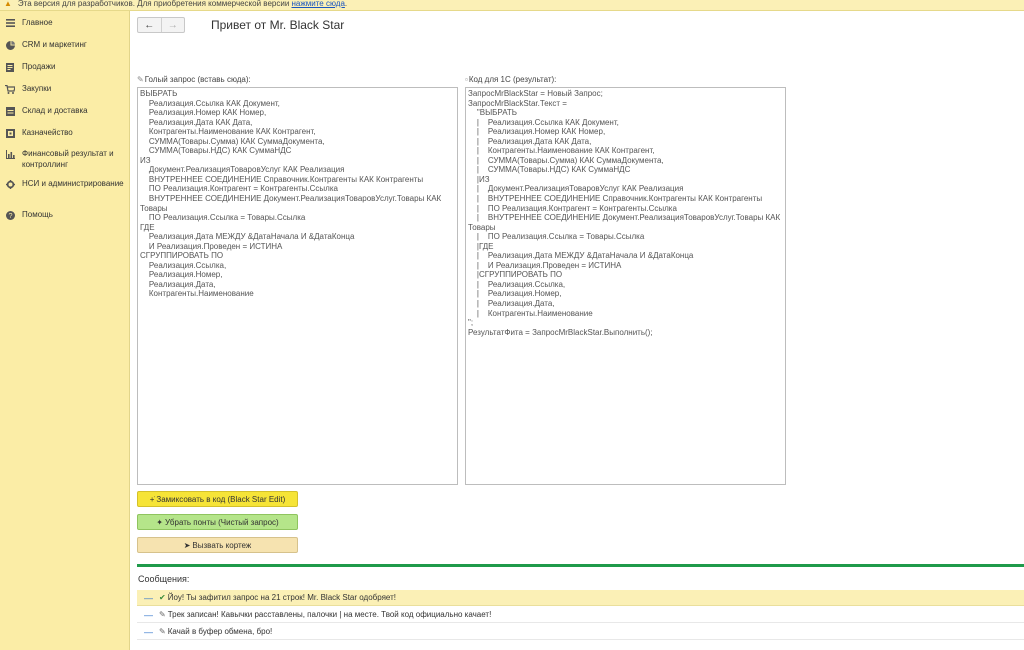 The image size is (1024, 650). I want to click on code-icon: ▫, so click(466, 79).